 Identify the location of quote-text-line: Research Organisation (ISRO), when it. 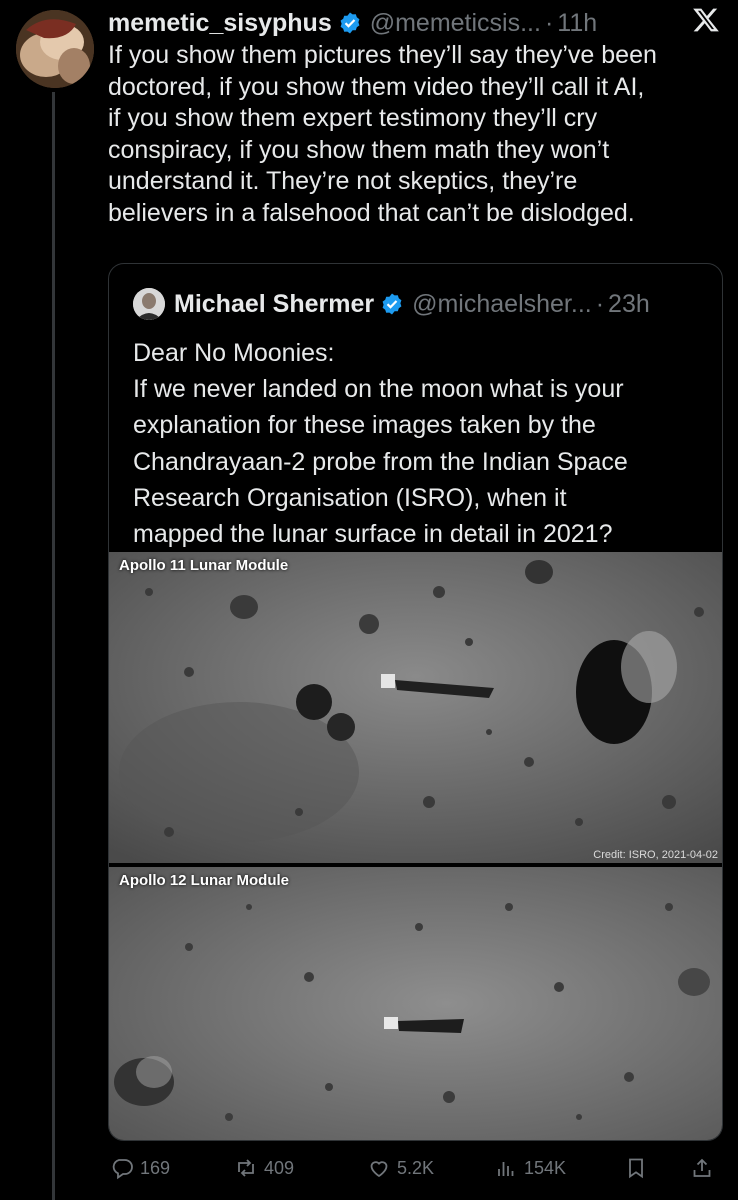
(350, 497).